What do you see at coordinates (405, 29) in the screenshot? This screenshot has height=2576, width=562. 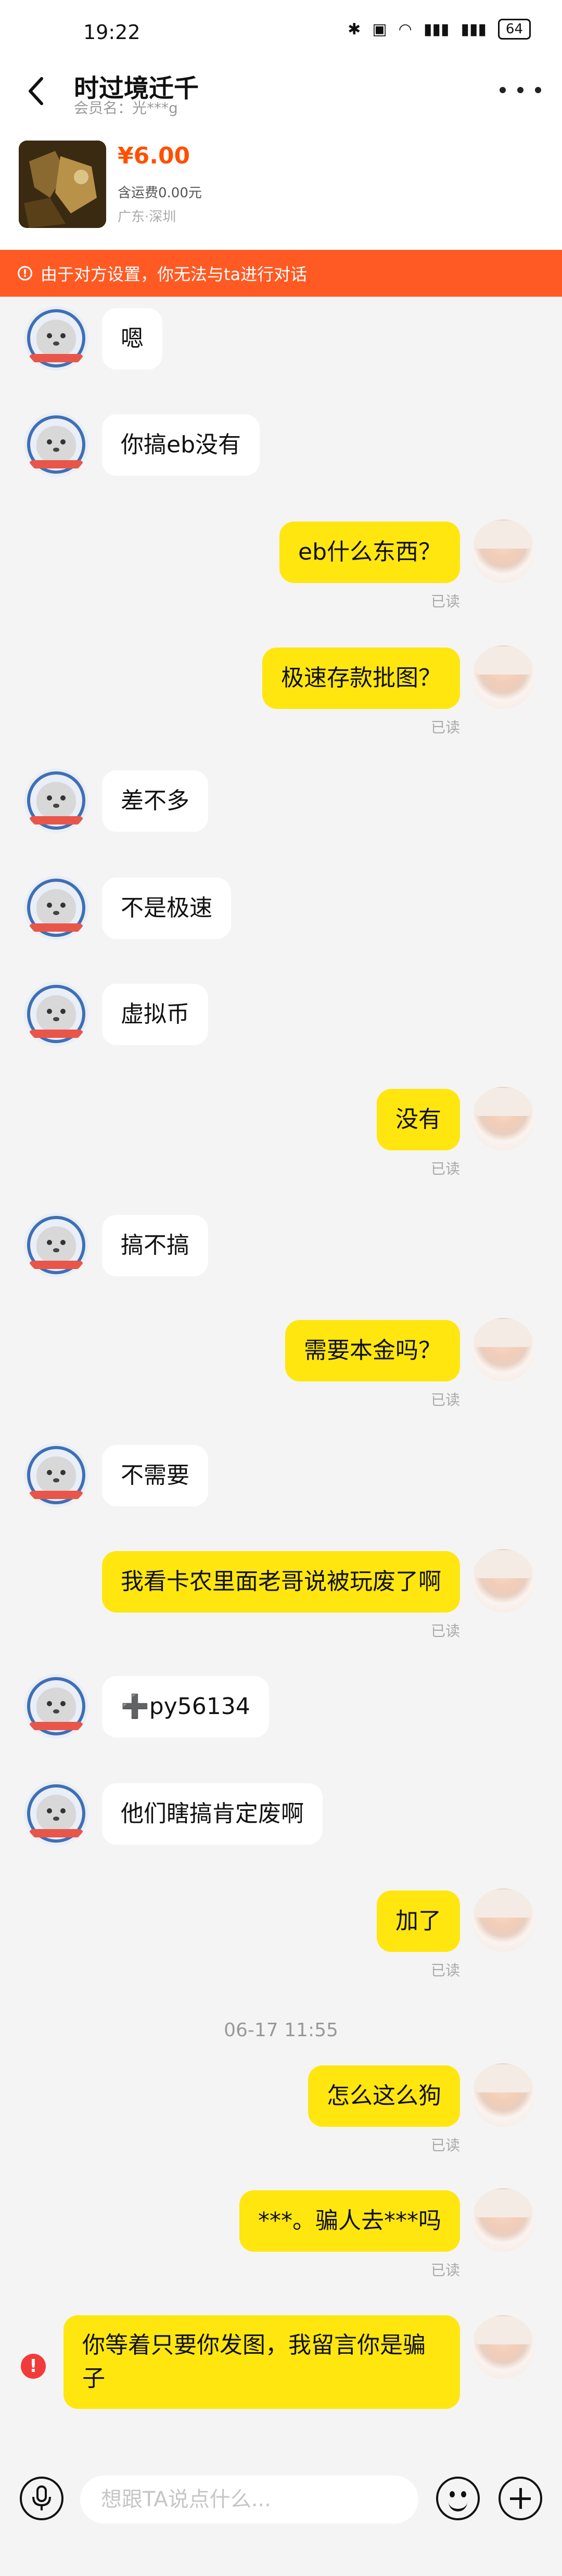 I see `wifi-icon: ◠` at bounding box center [405, 29].